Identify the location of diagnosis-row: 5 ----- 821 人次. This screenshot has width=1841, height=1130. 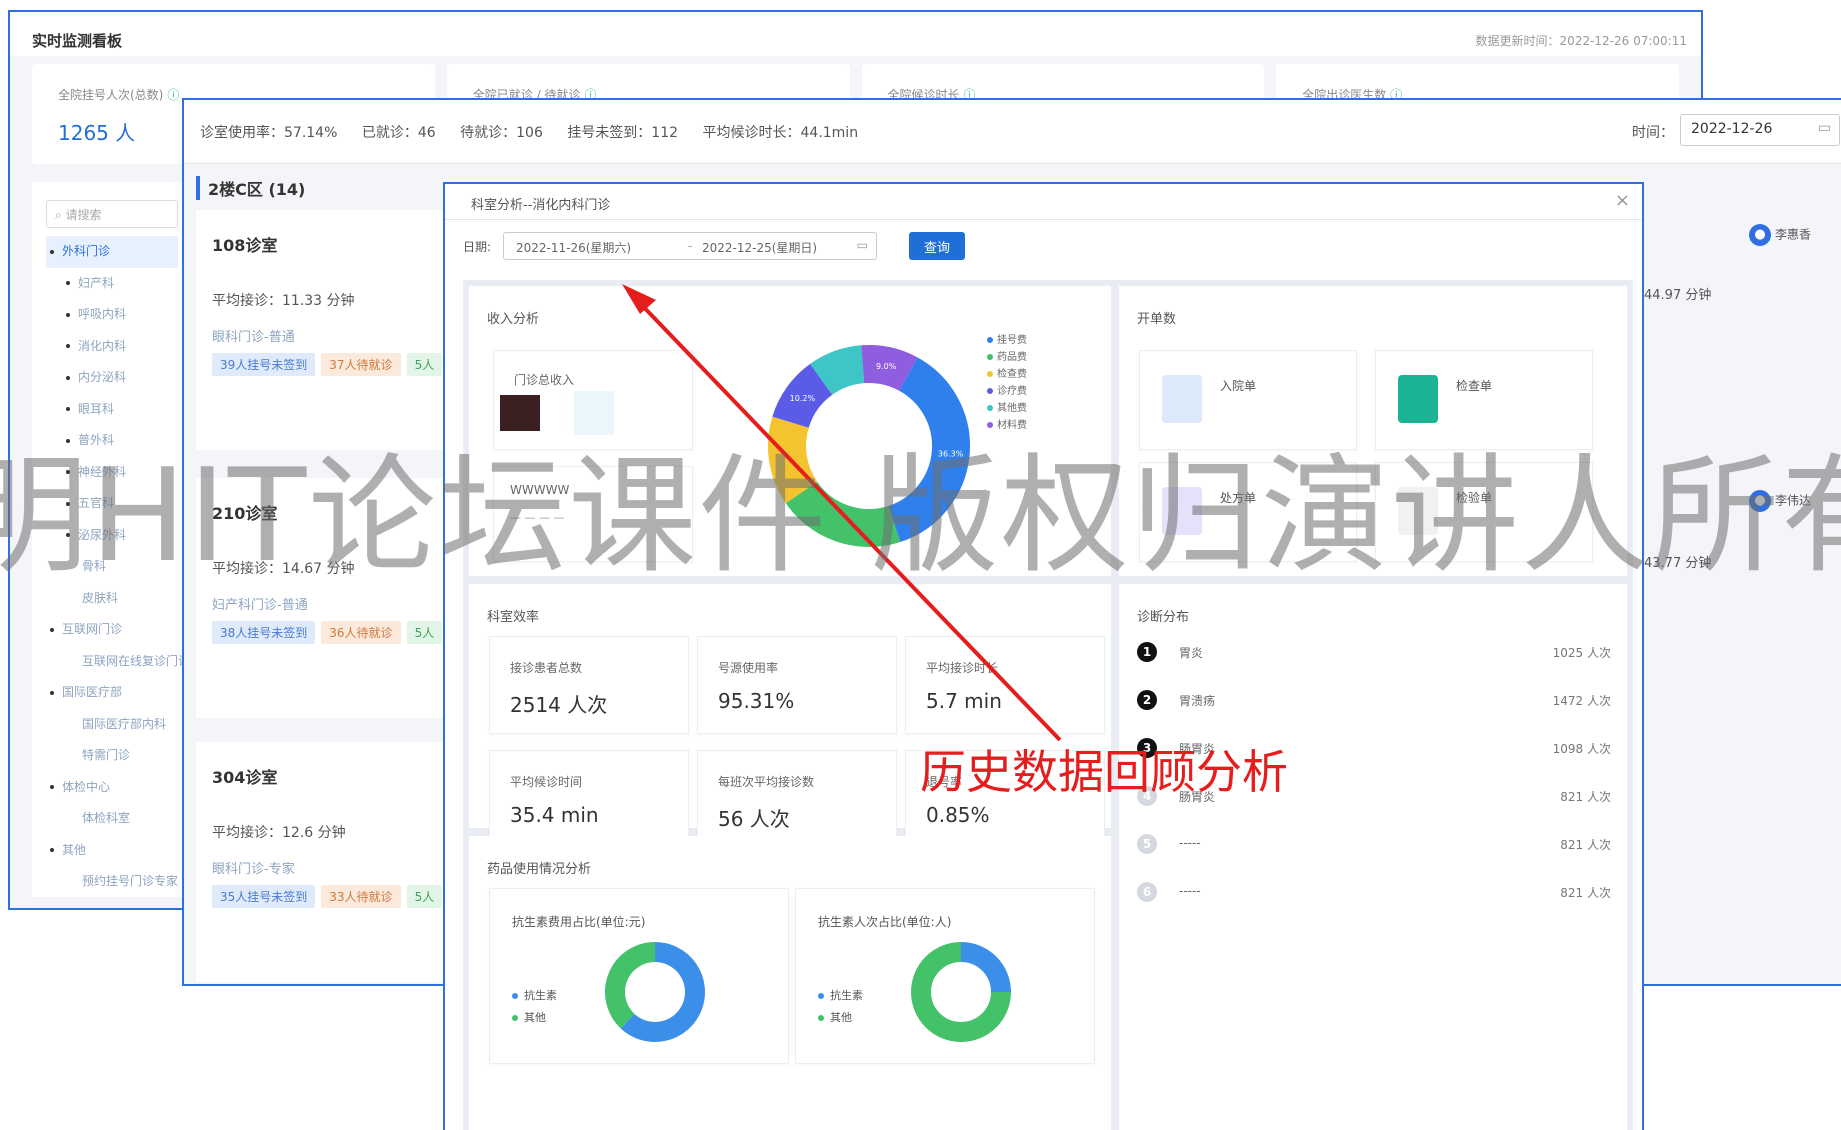
(1374, 844).